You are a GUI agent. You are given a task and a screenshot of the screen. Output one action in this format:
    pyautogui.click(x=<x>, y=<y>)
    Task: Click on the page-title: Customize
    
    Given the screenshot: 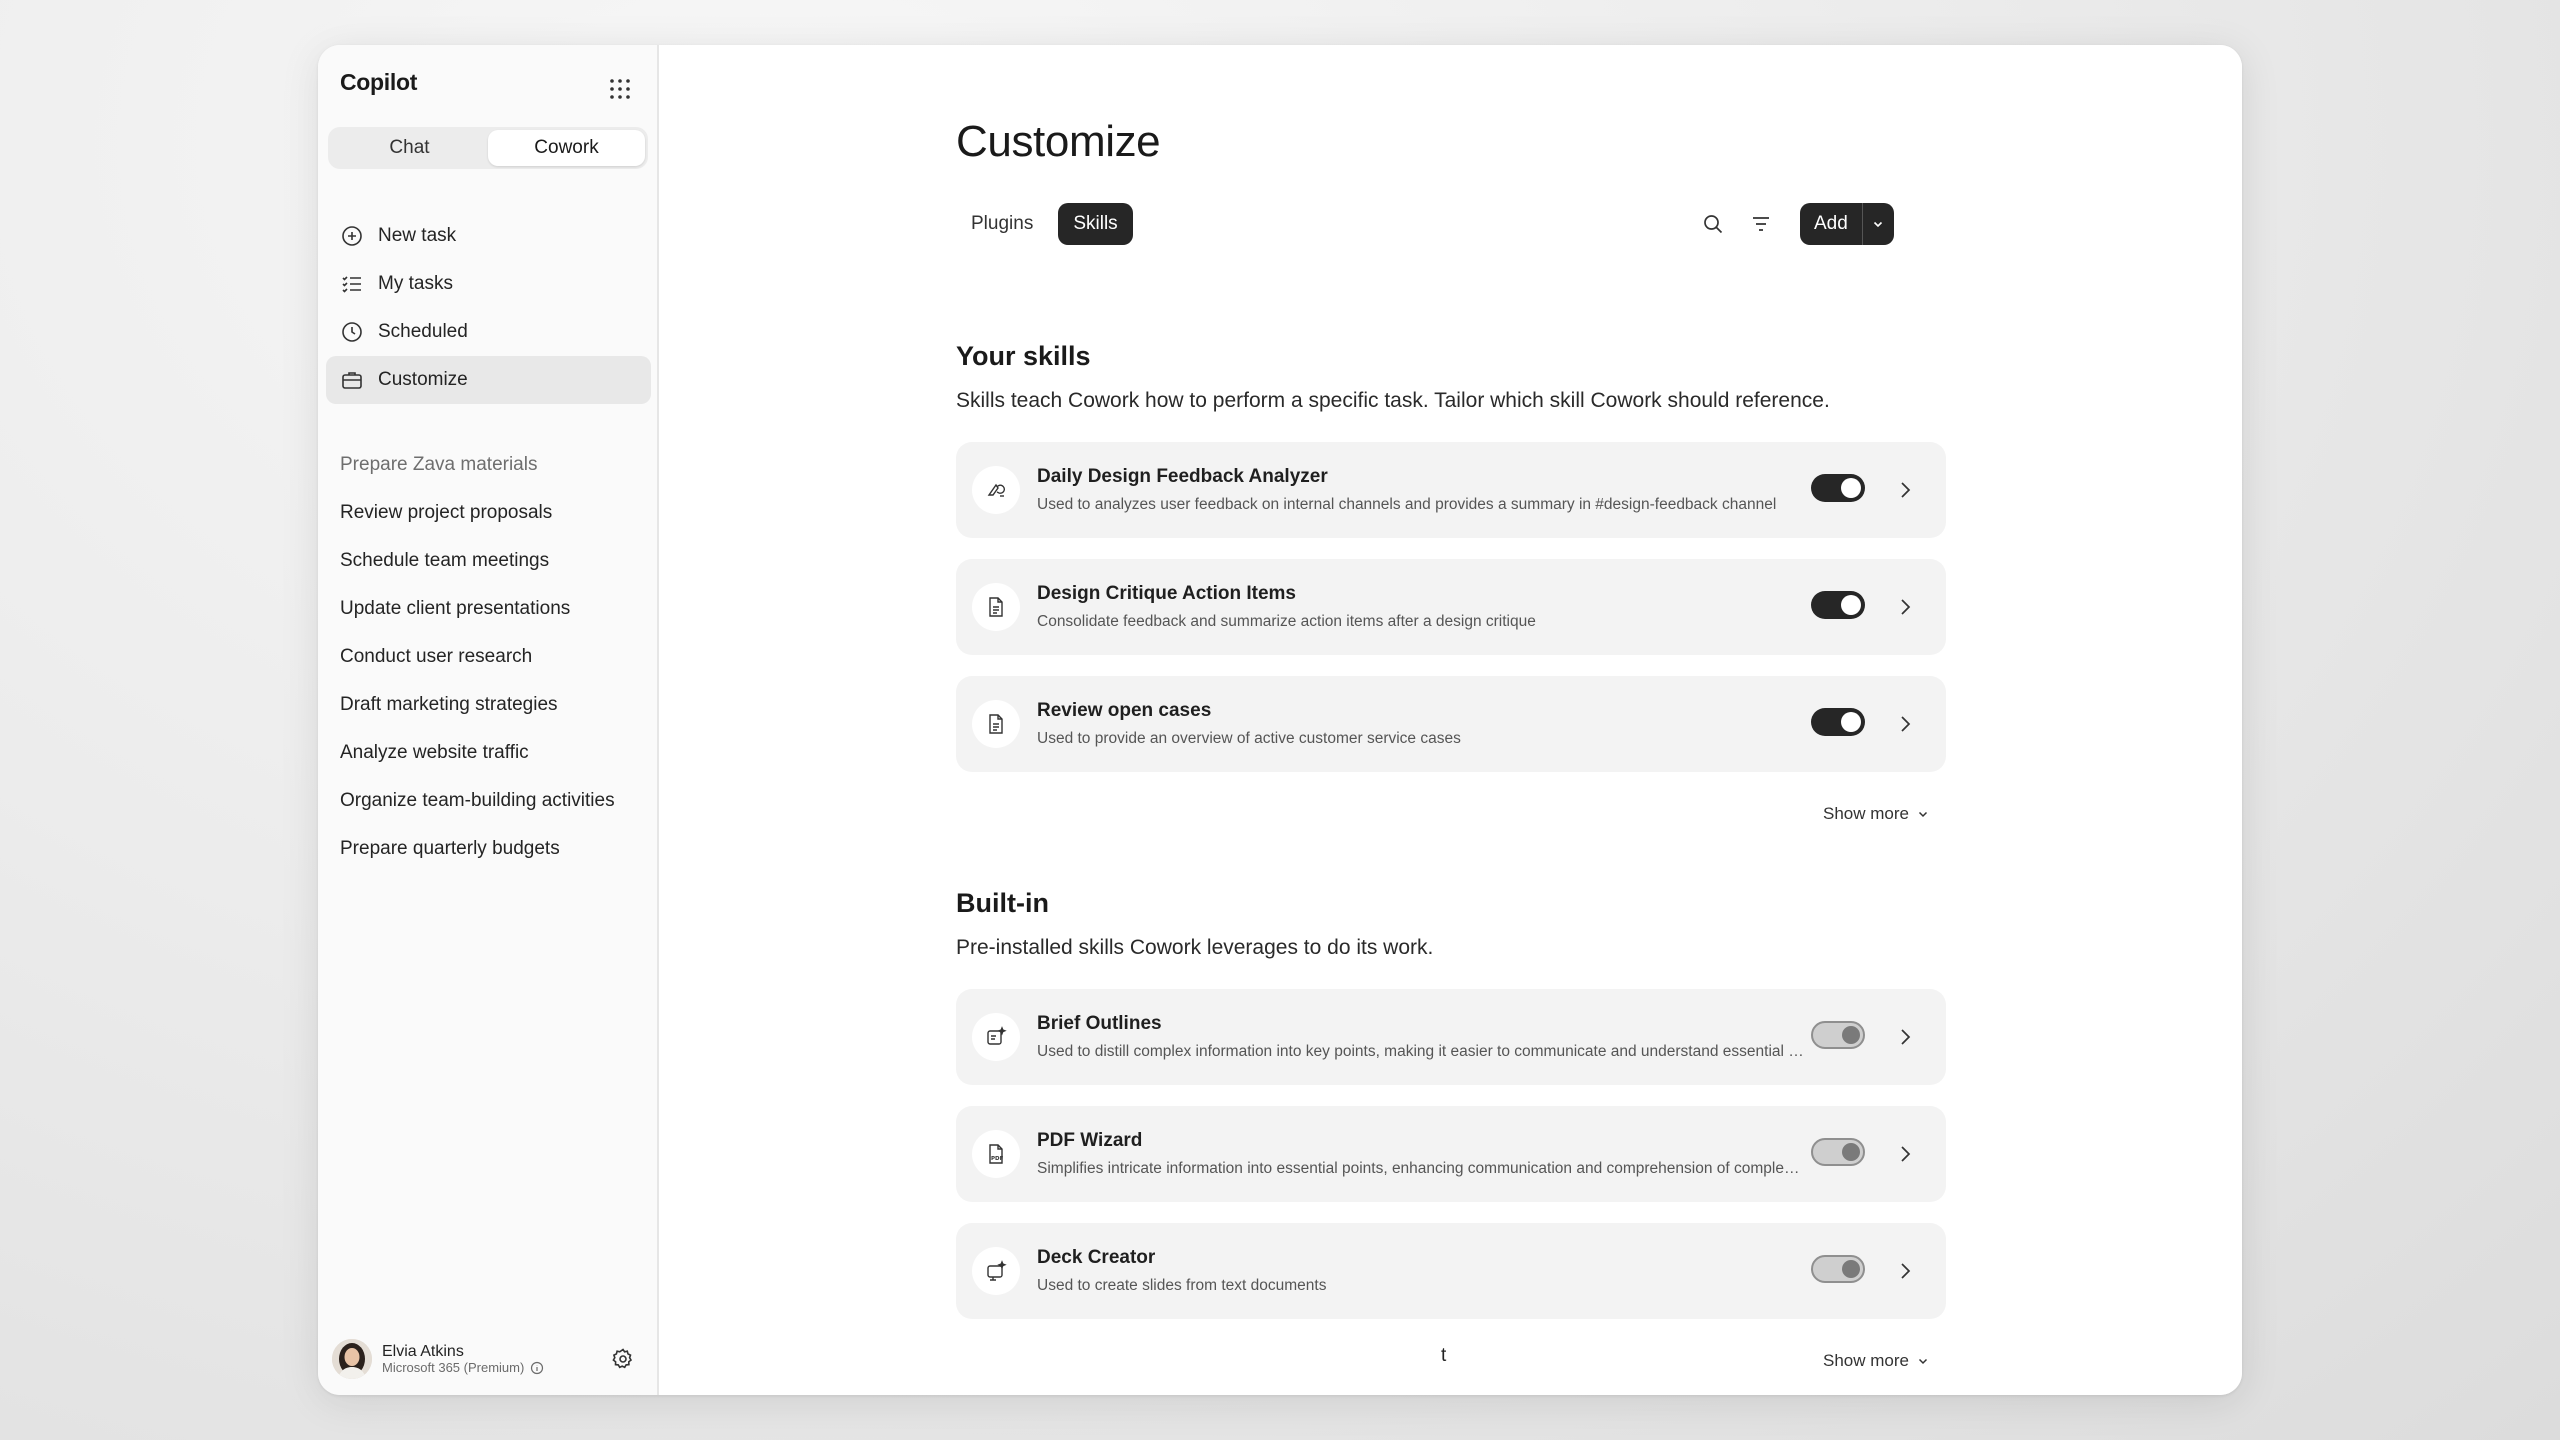 What is the action you would take?
    pyautogui.click(x=1058, y=141)
    